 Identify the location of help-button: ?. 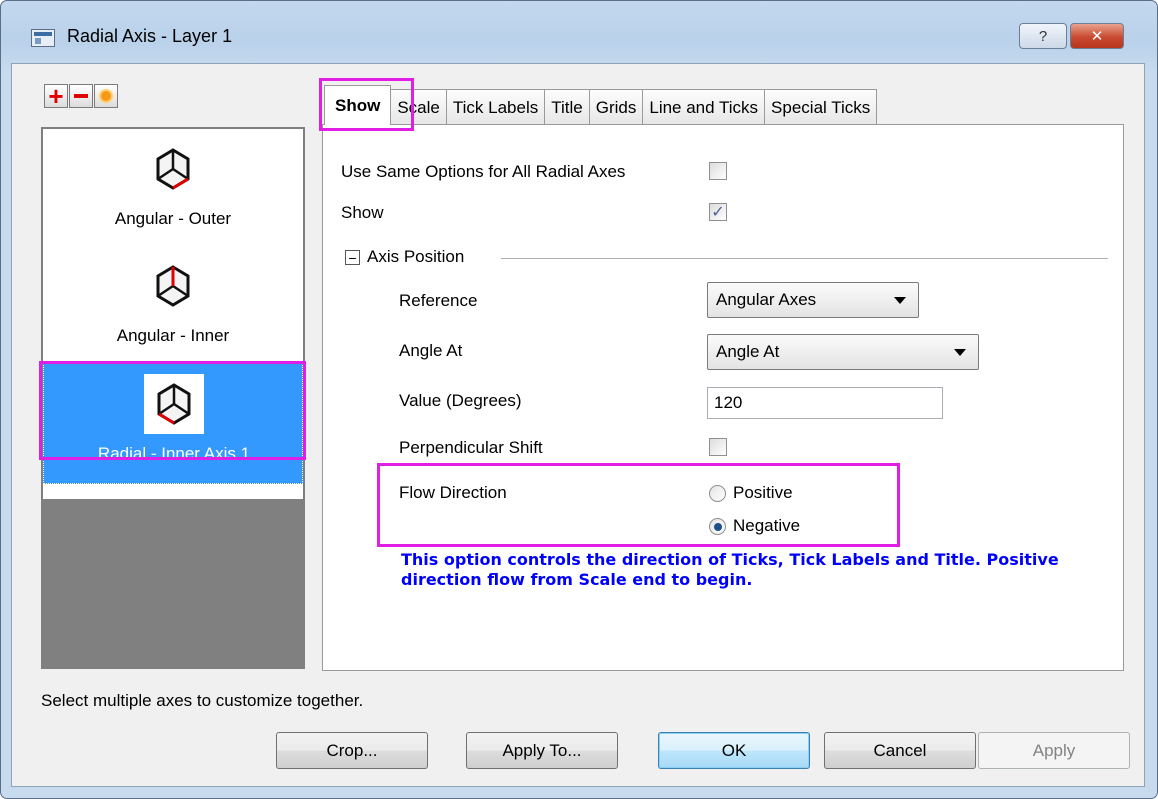
(1043, 36).